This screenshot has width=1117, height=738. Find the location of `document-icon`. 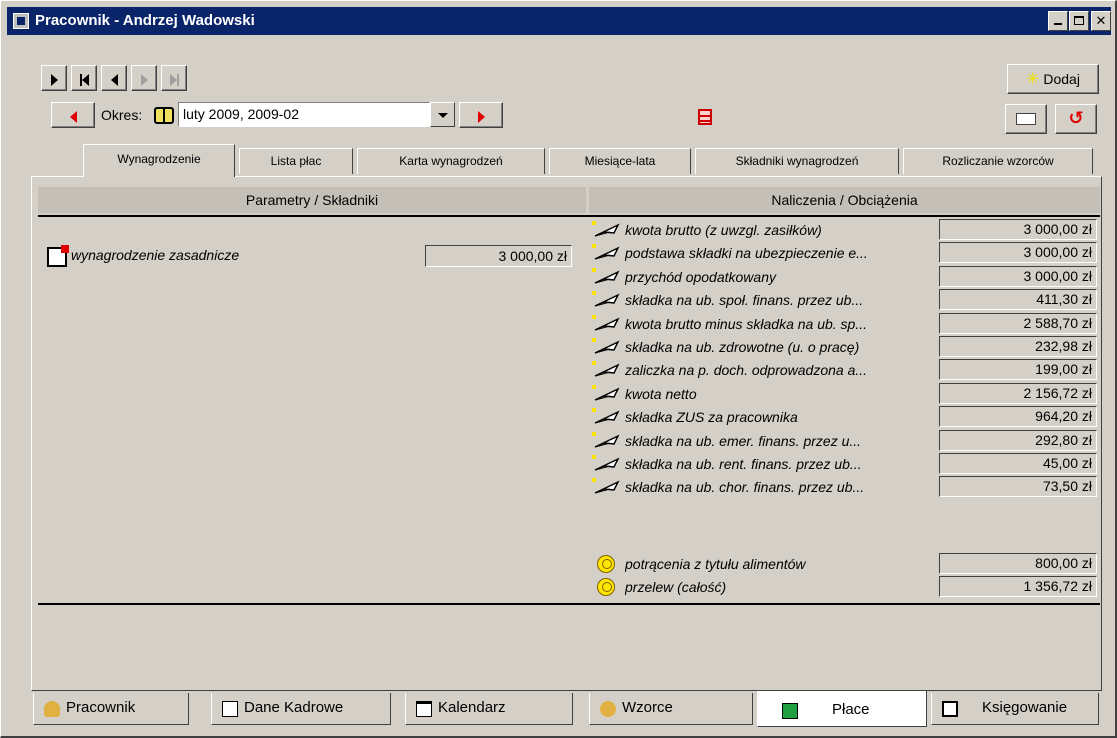

document-icon is located at coordinates (230, 709).